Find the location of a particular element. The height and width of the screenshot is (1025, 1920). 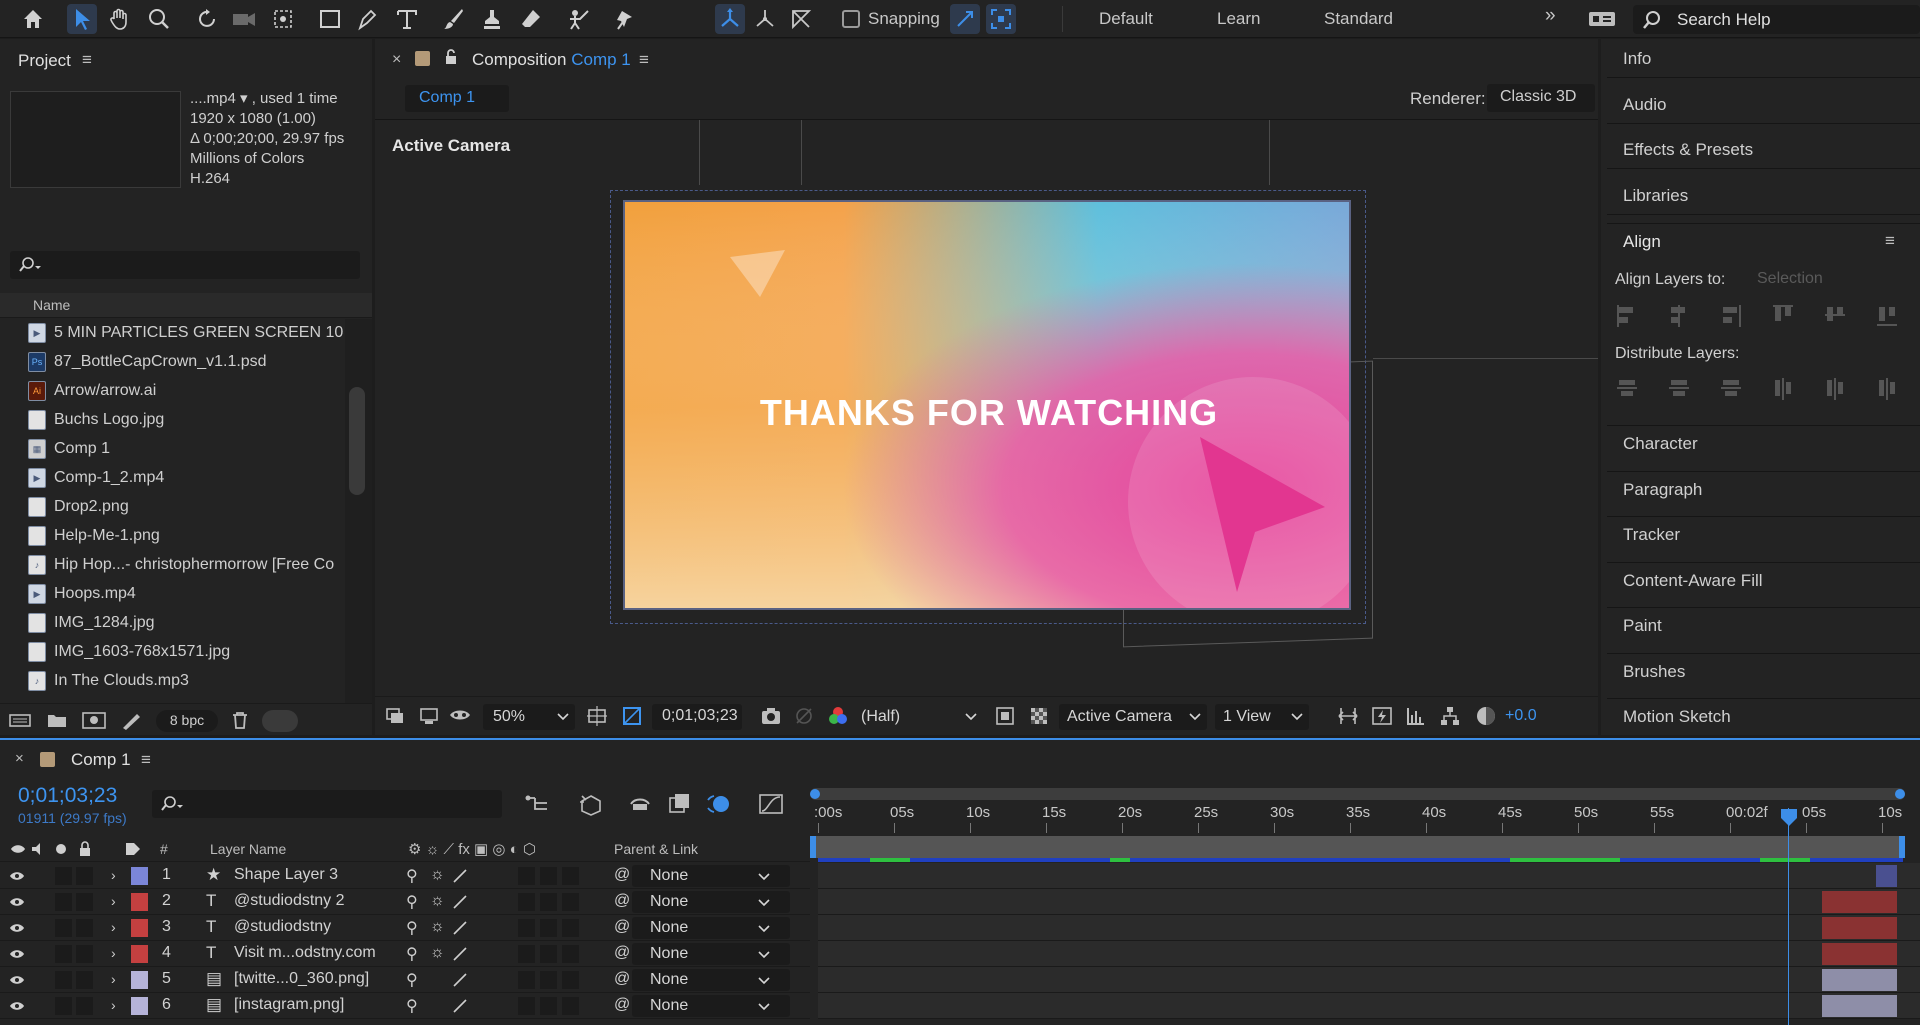

workspace-settings-icon is located at coordinates (1602, 19).